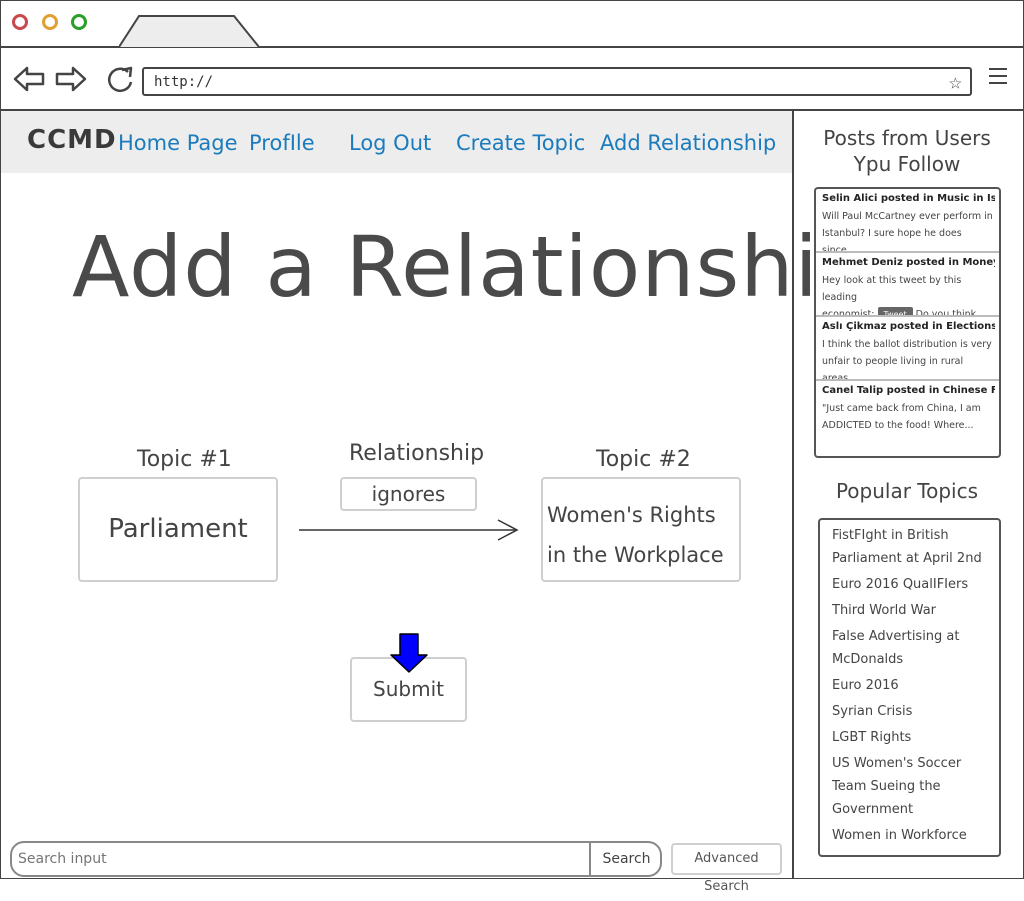 The image size is (1024, 901). What do you see at coordinates (184, 459) in the screenshot?
I see `topic1-label: Topic #1` at bounding box center [184, 459].